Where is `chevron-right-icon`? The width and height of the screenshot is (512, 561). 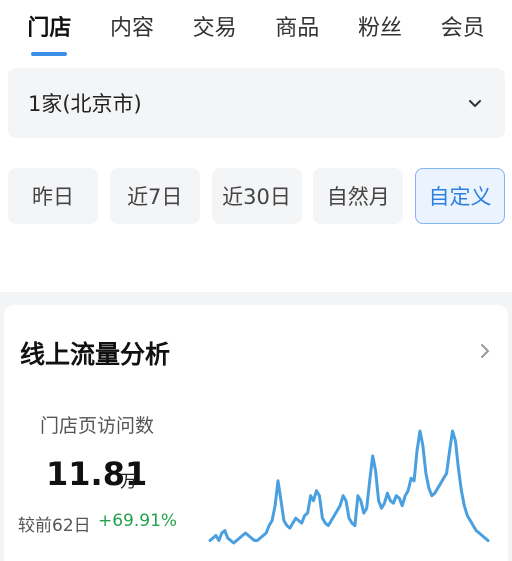 chevron-right-icon is located at coordinates (485, 351).